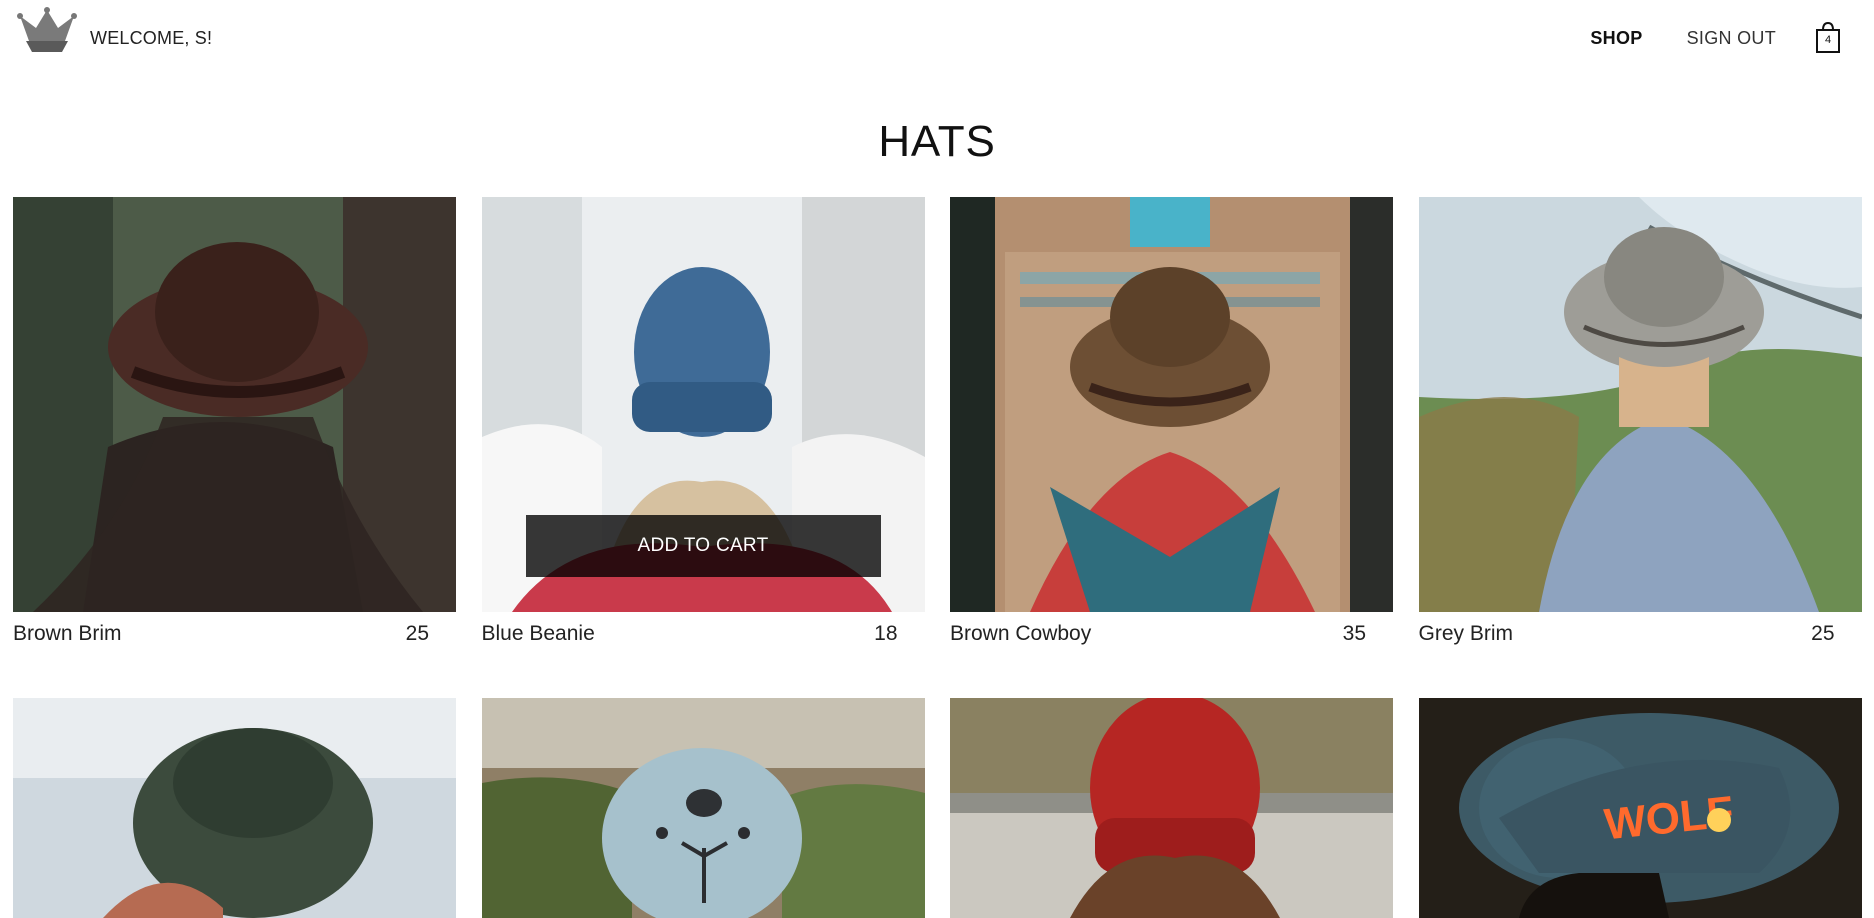 This screenshot has height=918, width=1874. I want to click on red-beanie-image, so click(1171, 808).